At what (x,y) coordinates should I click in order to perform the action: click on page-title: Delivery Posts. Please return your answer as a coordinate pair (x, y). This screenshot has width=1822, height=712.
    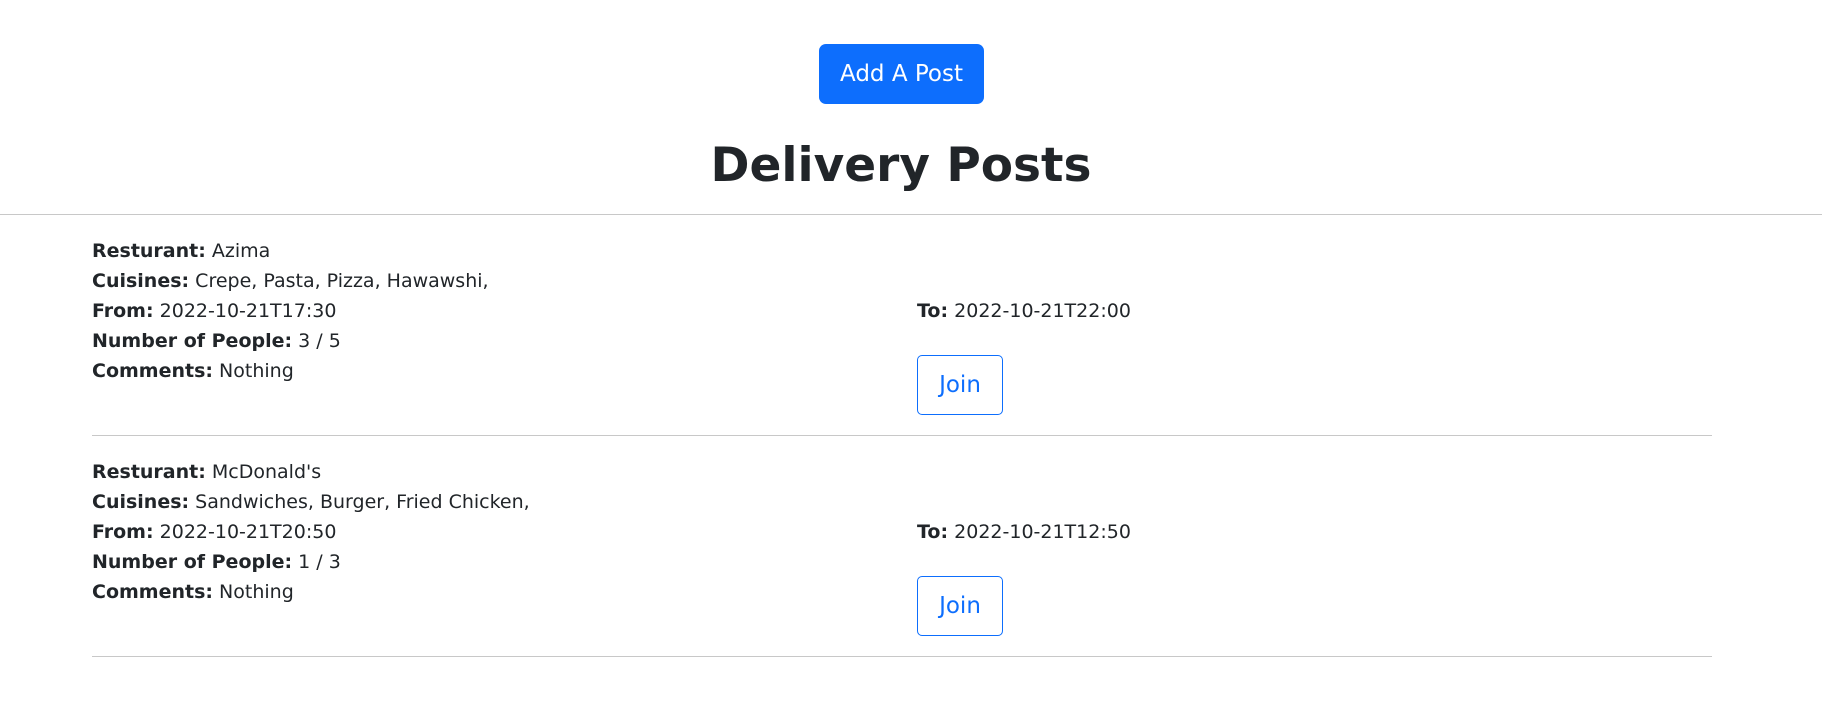
    Looking at the image, I should click on (901, 165).